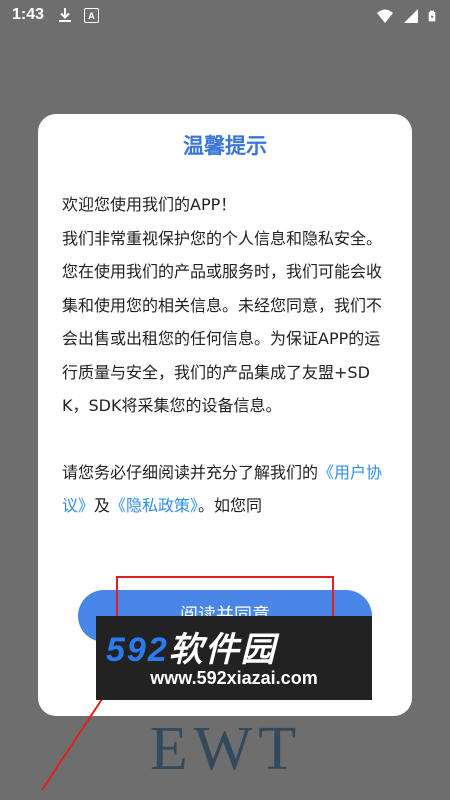 The width and height of the screenshot is (450, 800). Describe the element at coordinates (234, 678) in the screenshot. I see `watermark-url: www.592xiazai.com` at that location.